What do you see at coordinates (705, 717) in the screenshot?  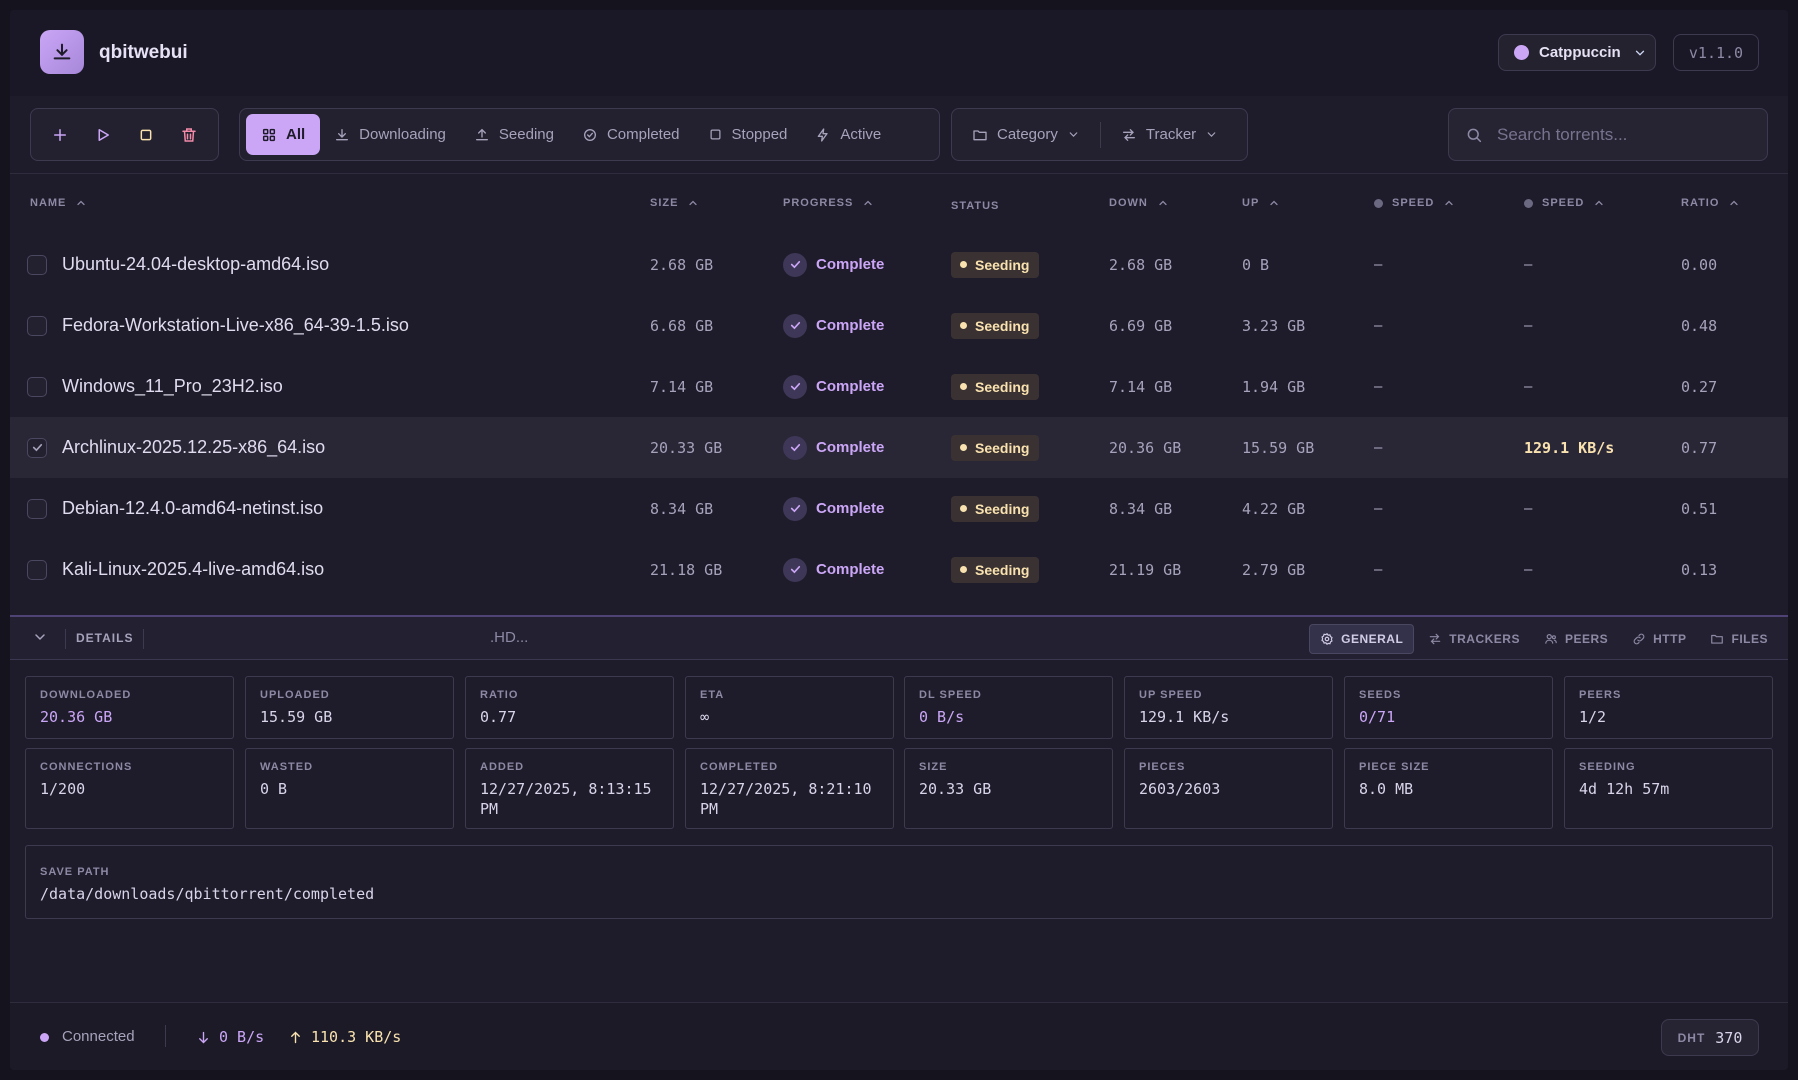 I see `stat-value: ∞` at bounding box center [705, 717].